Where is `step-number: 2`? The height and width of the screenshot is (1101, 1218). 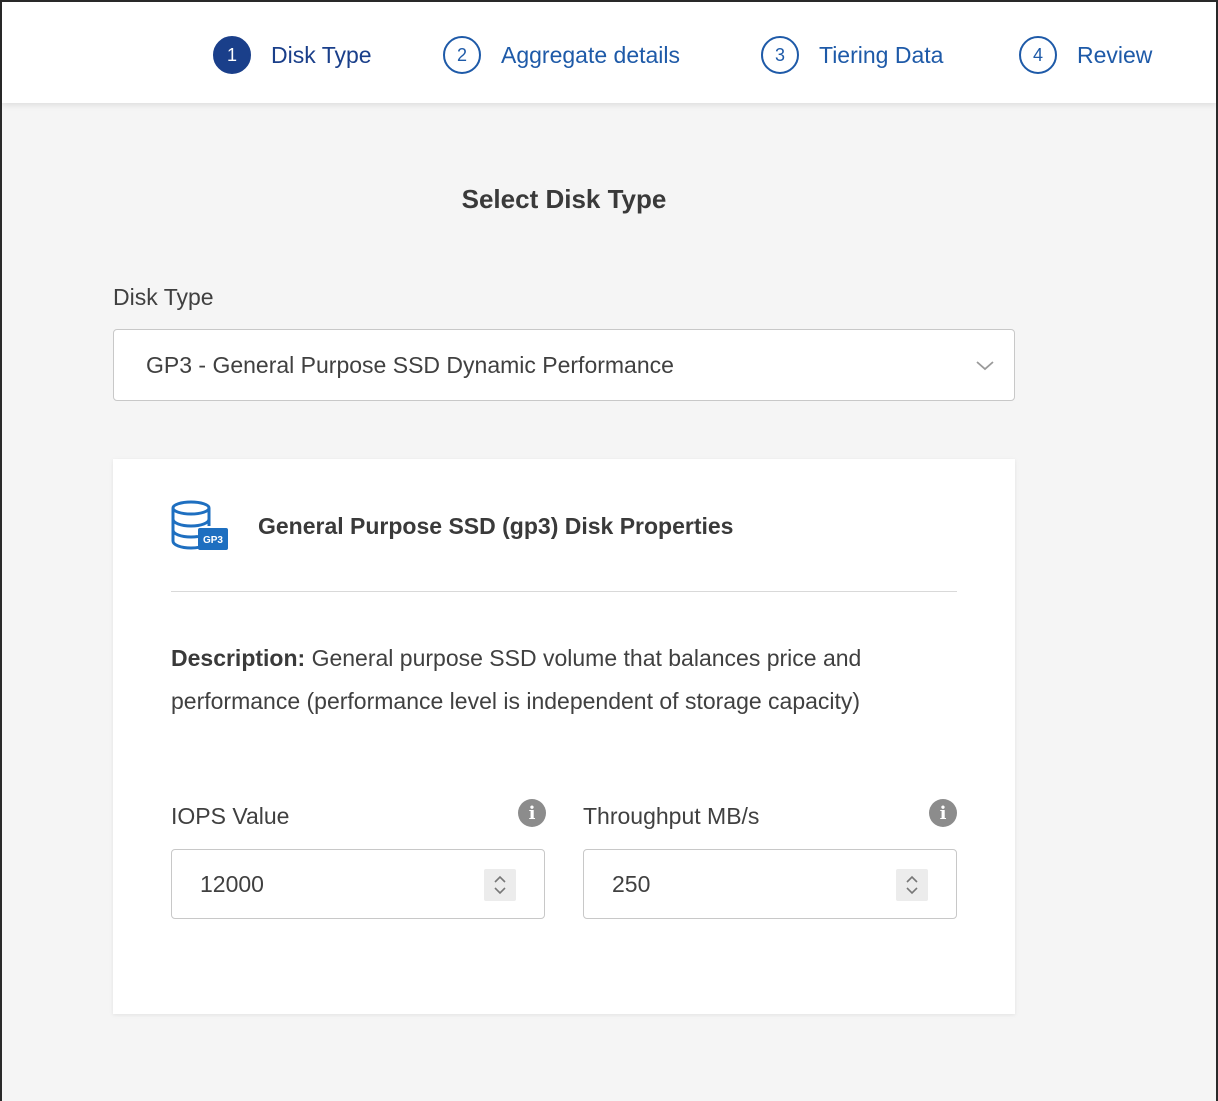 step-number: 2 is located at coordinates (462, 55).